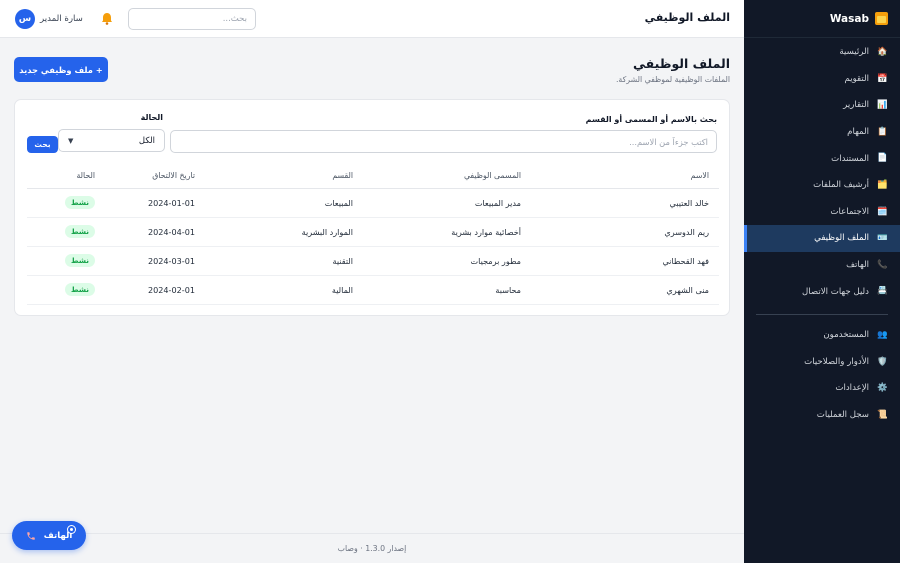  What do you see at coordinates (822, 79) in the screenshot?
I see `sidebar-item-calendar: 📅 التقويم` at bounding box center [822, 79].